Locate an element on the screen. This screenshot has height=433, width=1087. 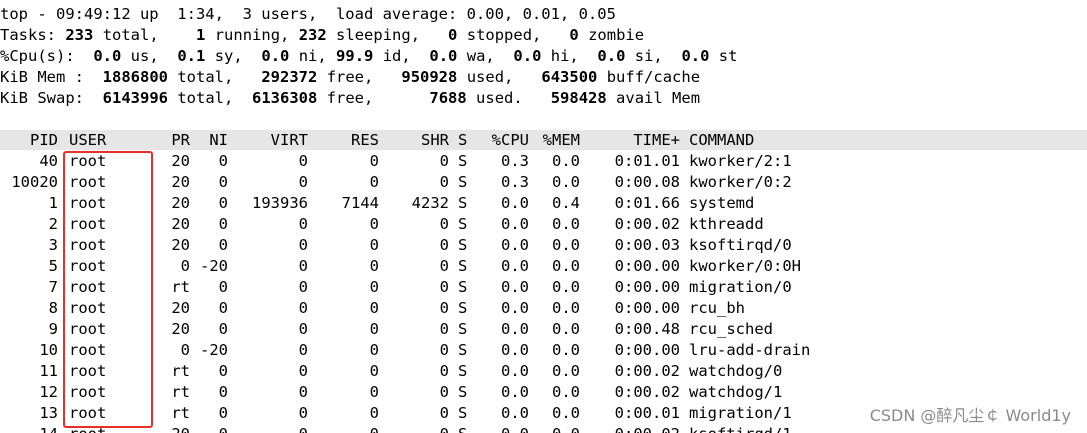
col-user: USER is located at coordinates (88, 140).